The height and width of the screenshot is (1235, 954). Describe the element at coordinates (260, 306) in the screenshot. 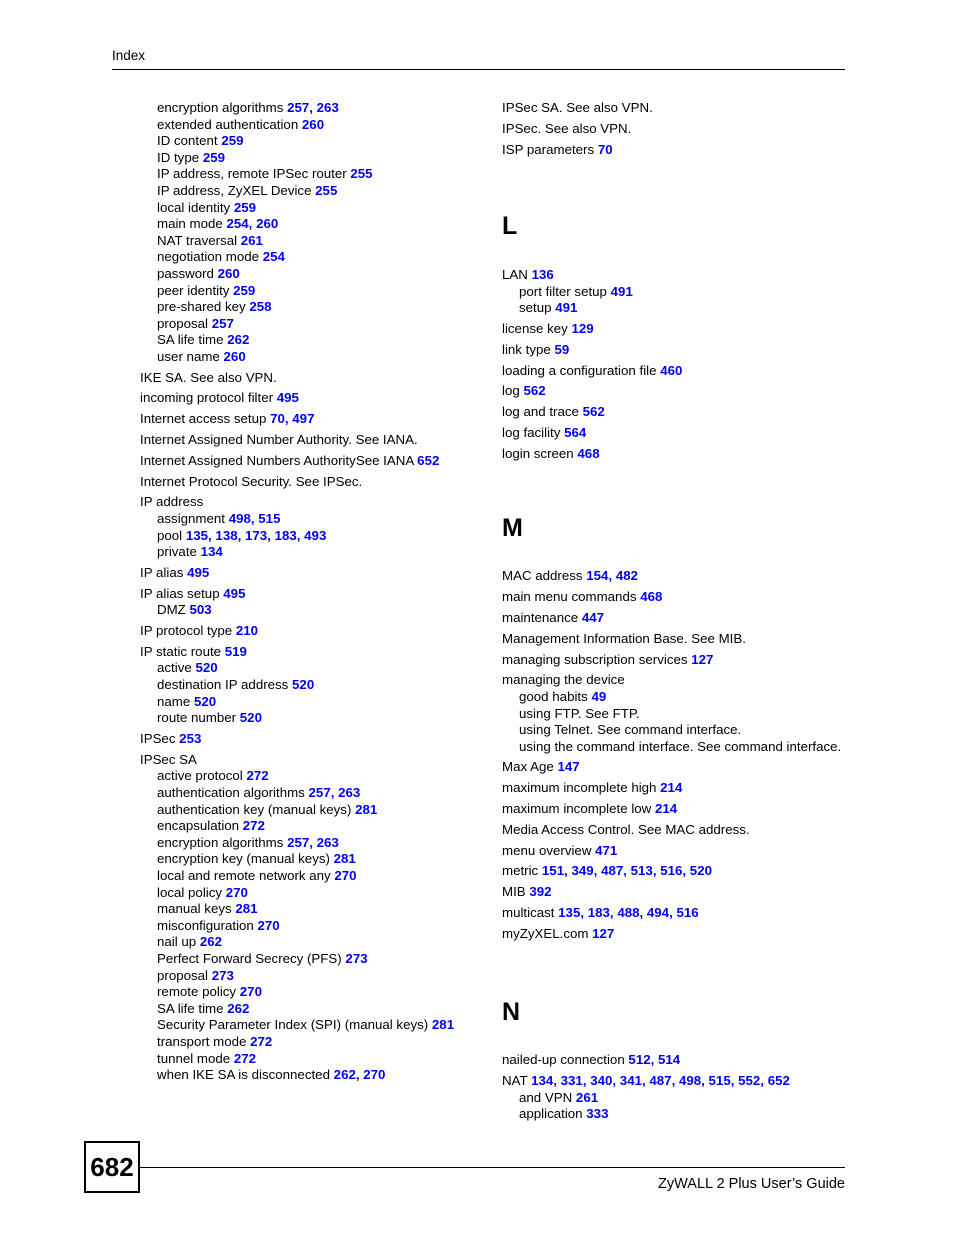

I see `page-reference: 258` at that location.